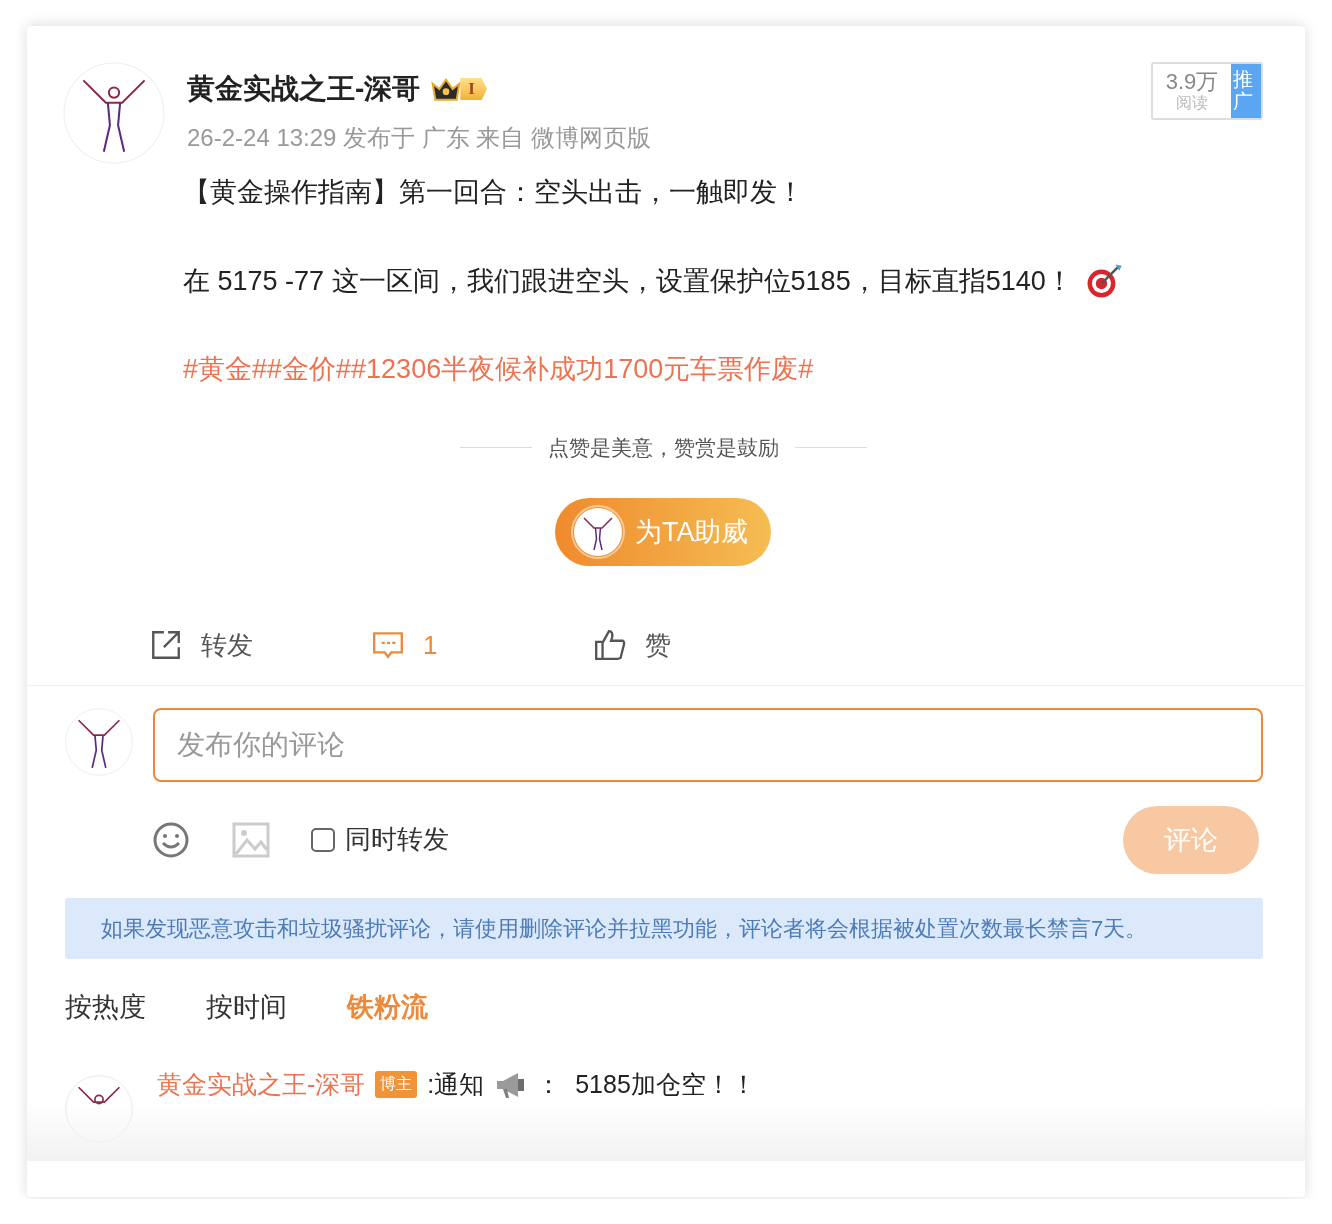 The height and width of the screenshot is (1224, 1332). I want to click on avatar-icon, so click(598, 531).